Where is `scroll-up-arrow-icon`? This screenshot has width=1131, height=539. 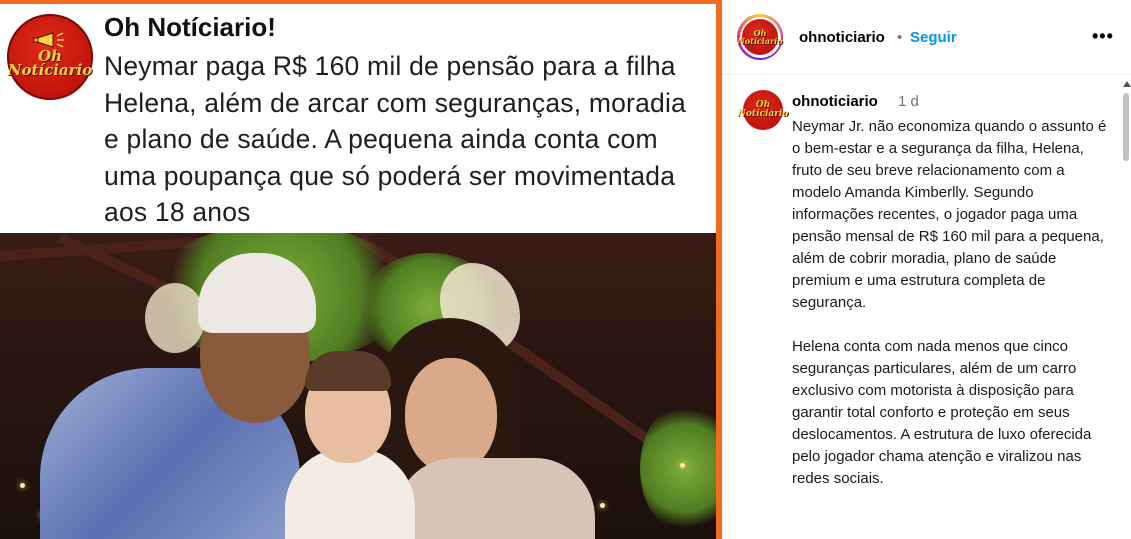
scroll-up-arrow-icon is located at coordinates (1127, 84).